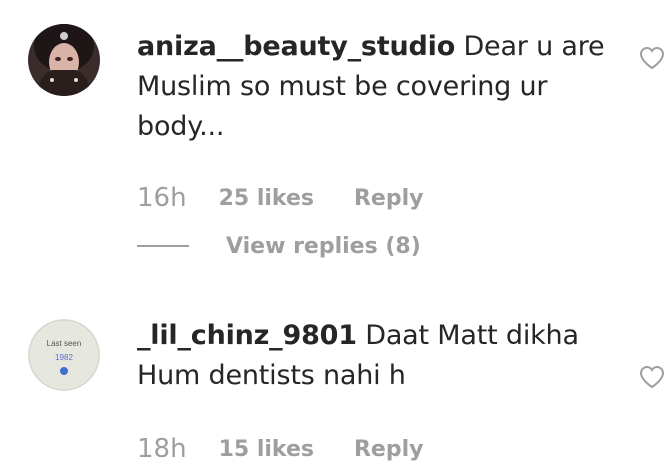  I want to click on avatar-image: Last seen 1982, so click(64, 355).